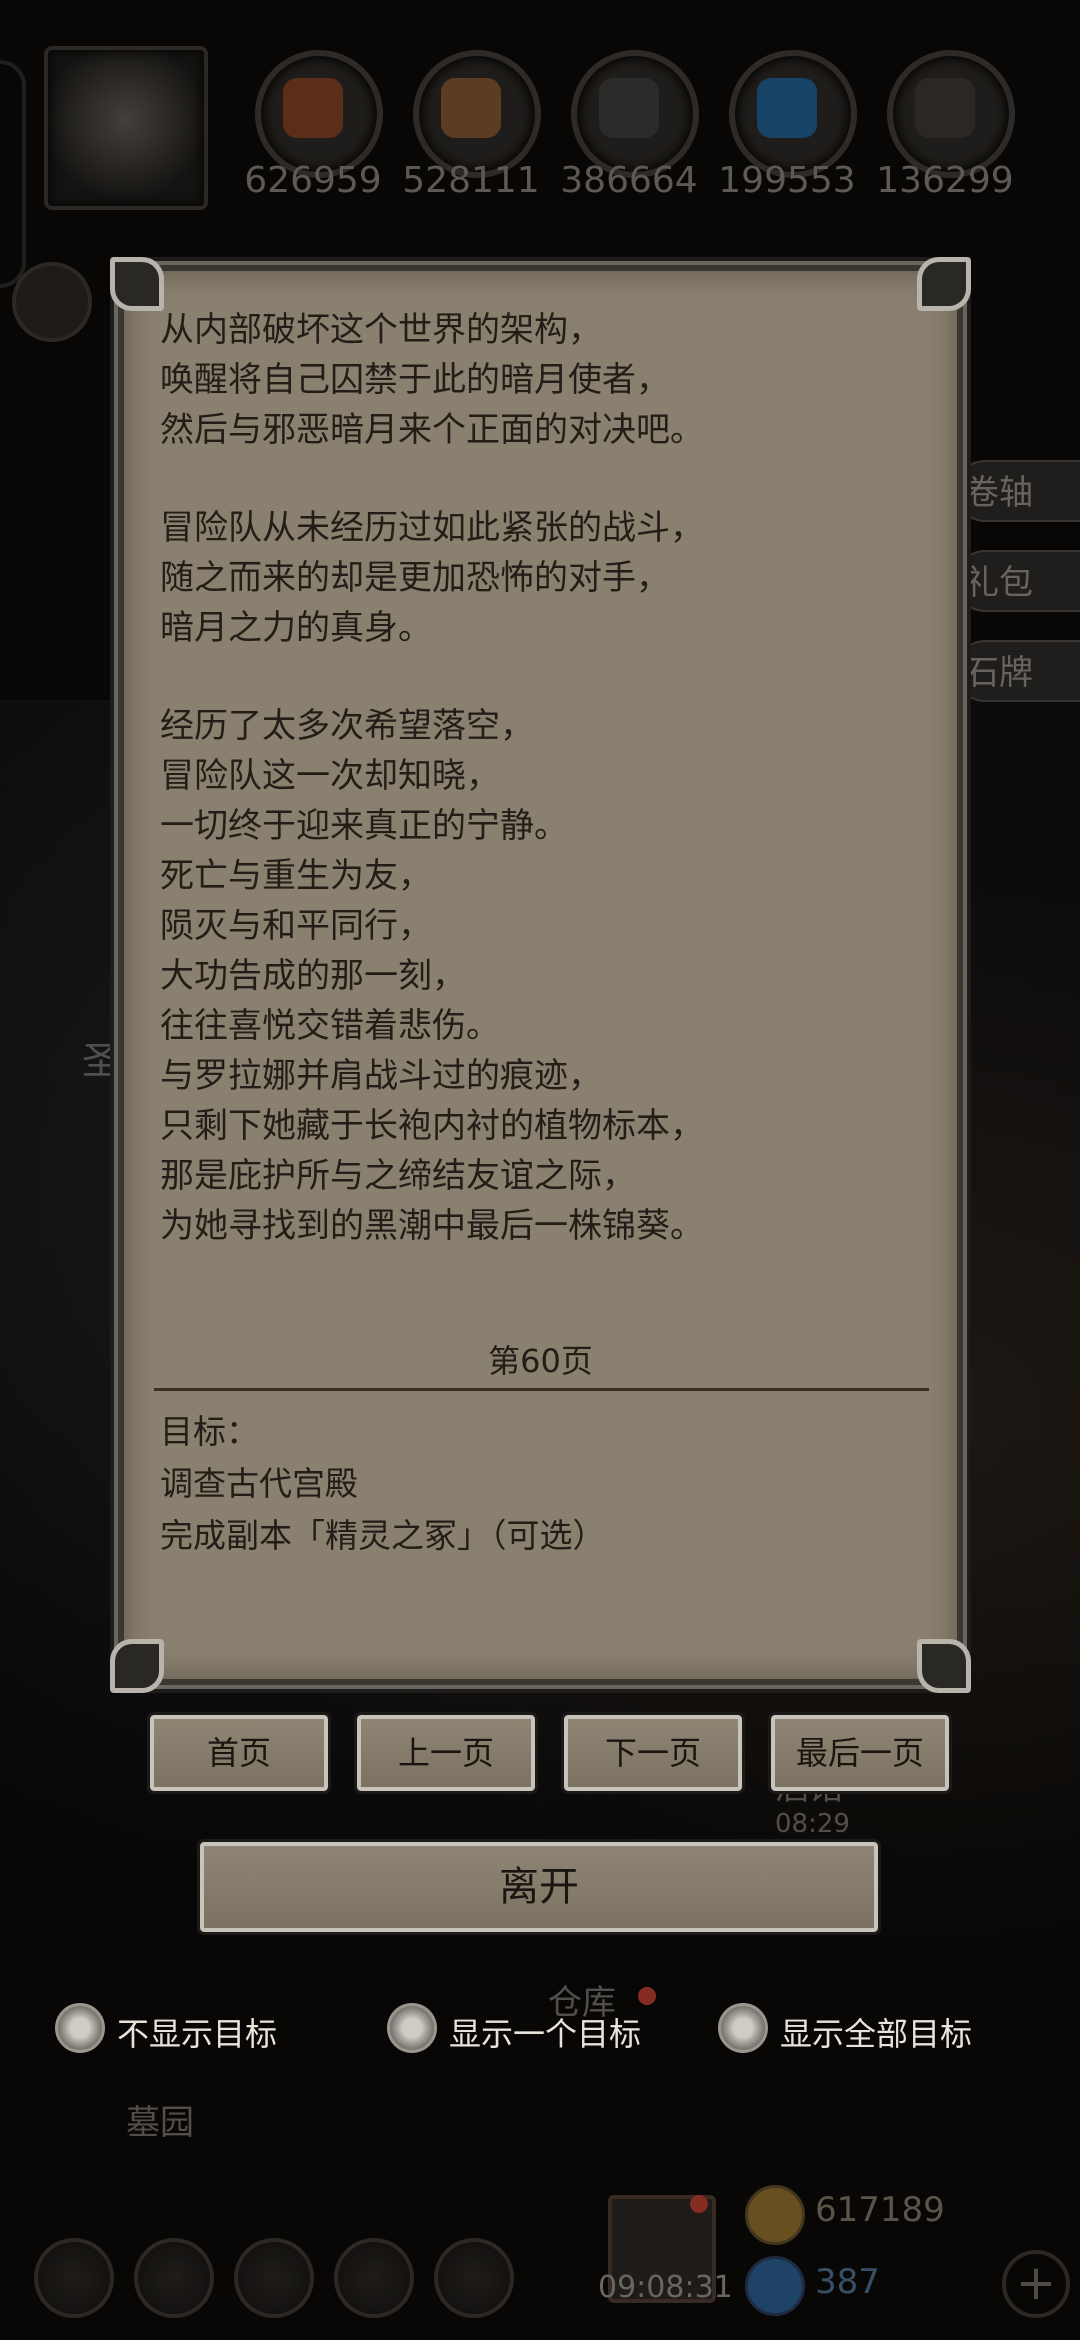 The image size is (1080, 2340). What do you see at coordinates (545, 2032) in the screenshot?
I see `radio-label: 显示一个目标` at bounding box center [545, 2032].